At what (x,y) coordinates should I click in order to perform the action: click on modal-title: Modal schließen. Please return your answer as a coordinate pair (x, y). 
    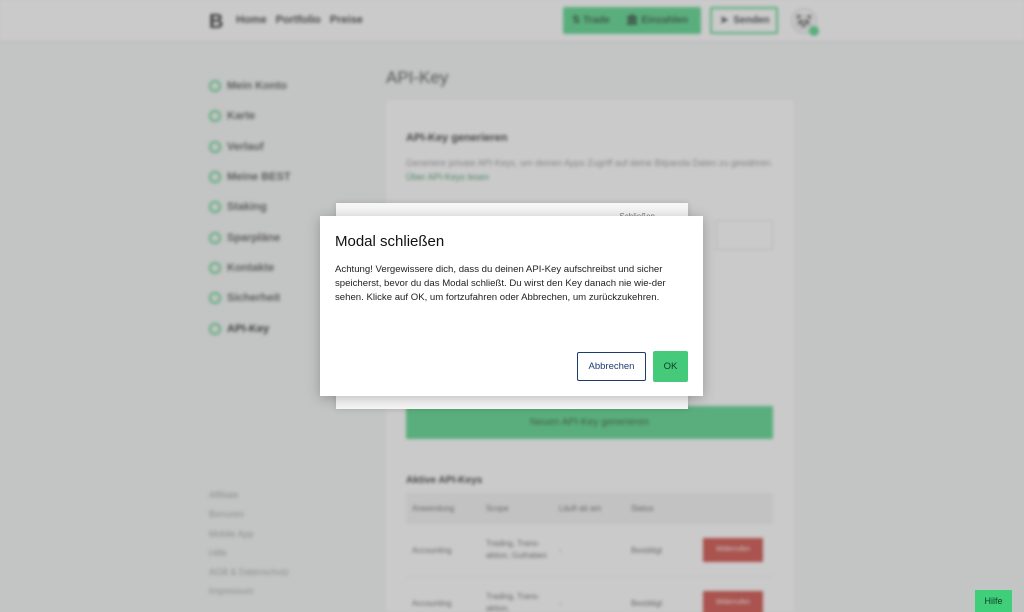
    Looking at the image, I should click on (390, 241).